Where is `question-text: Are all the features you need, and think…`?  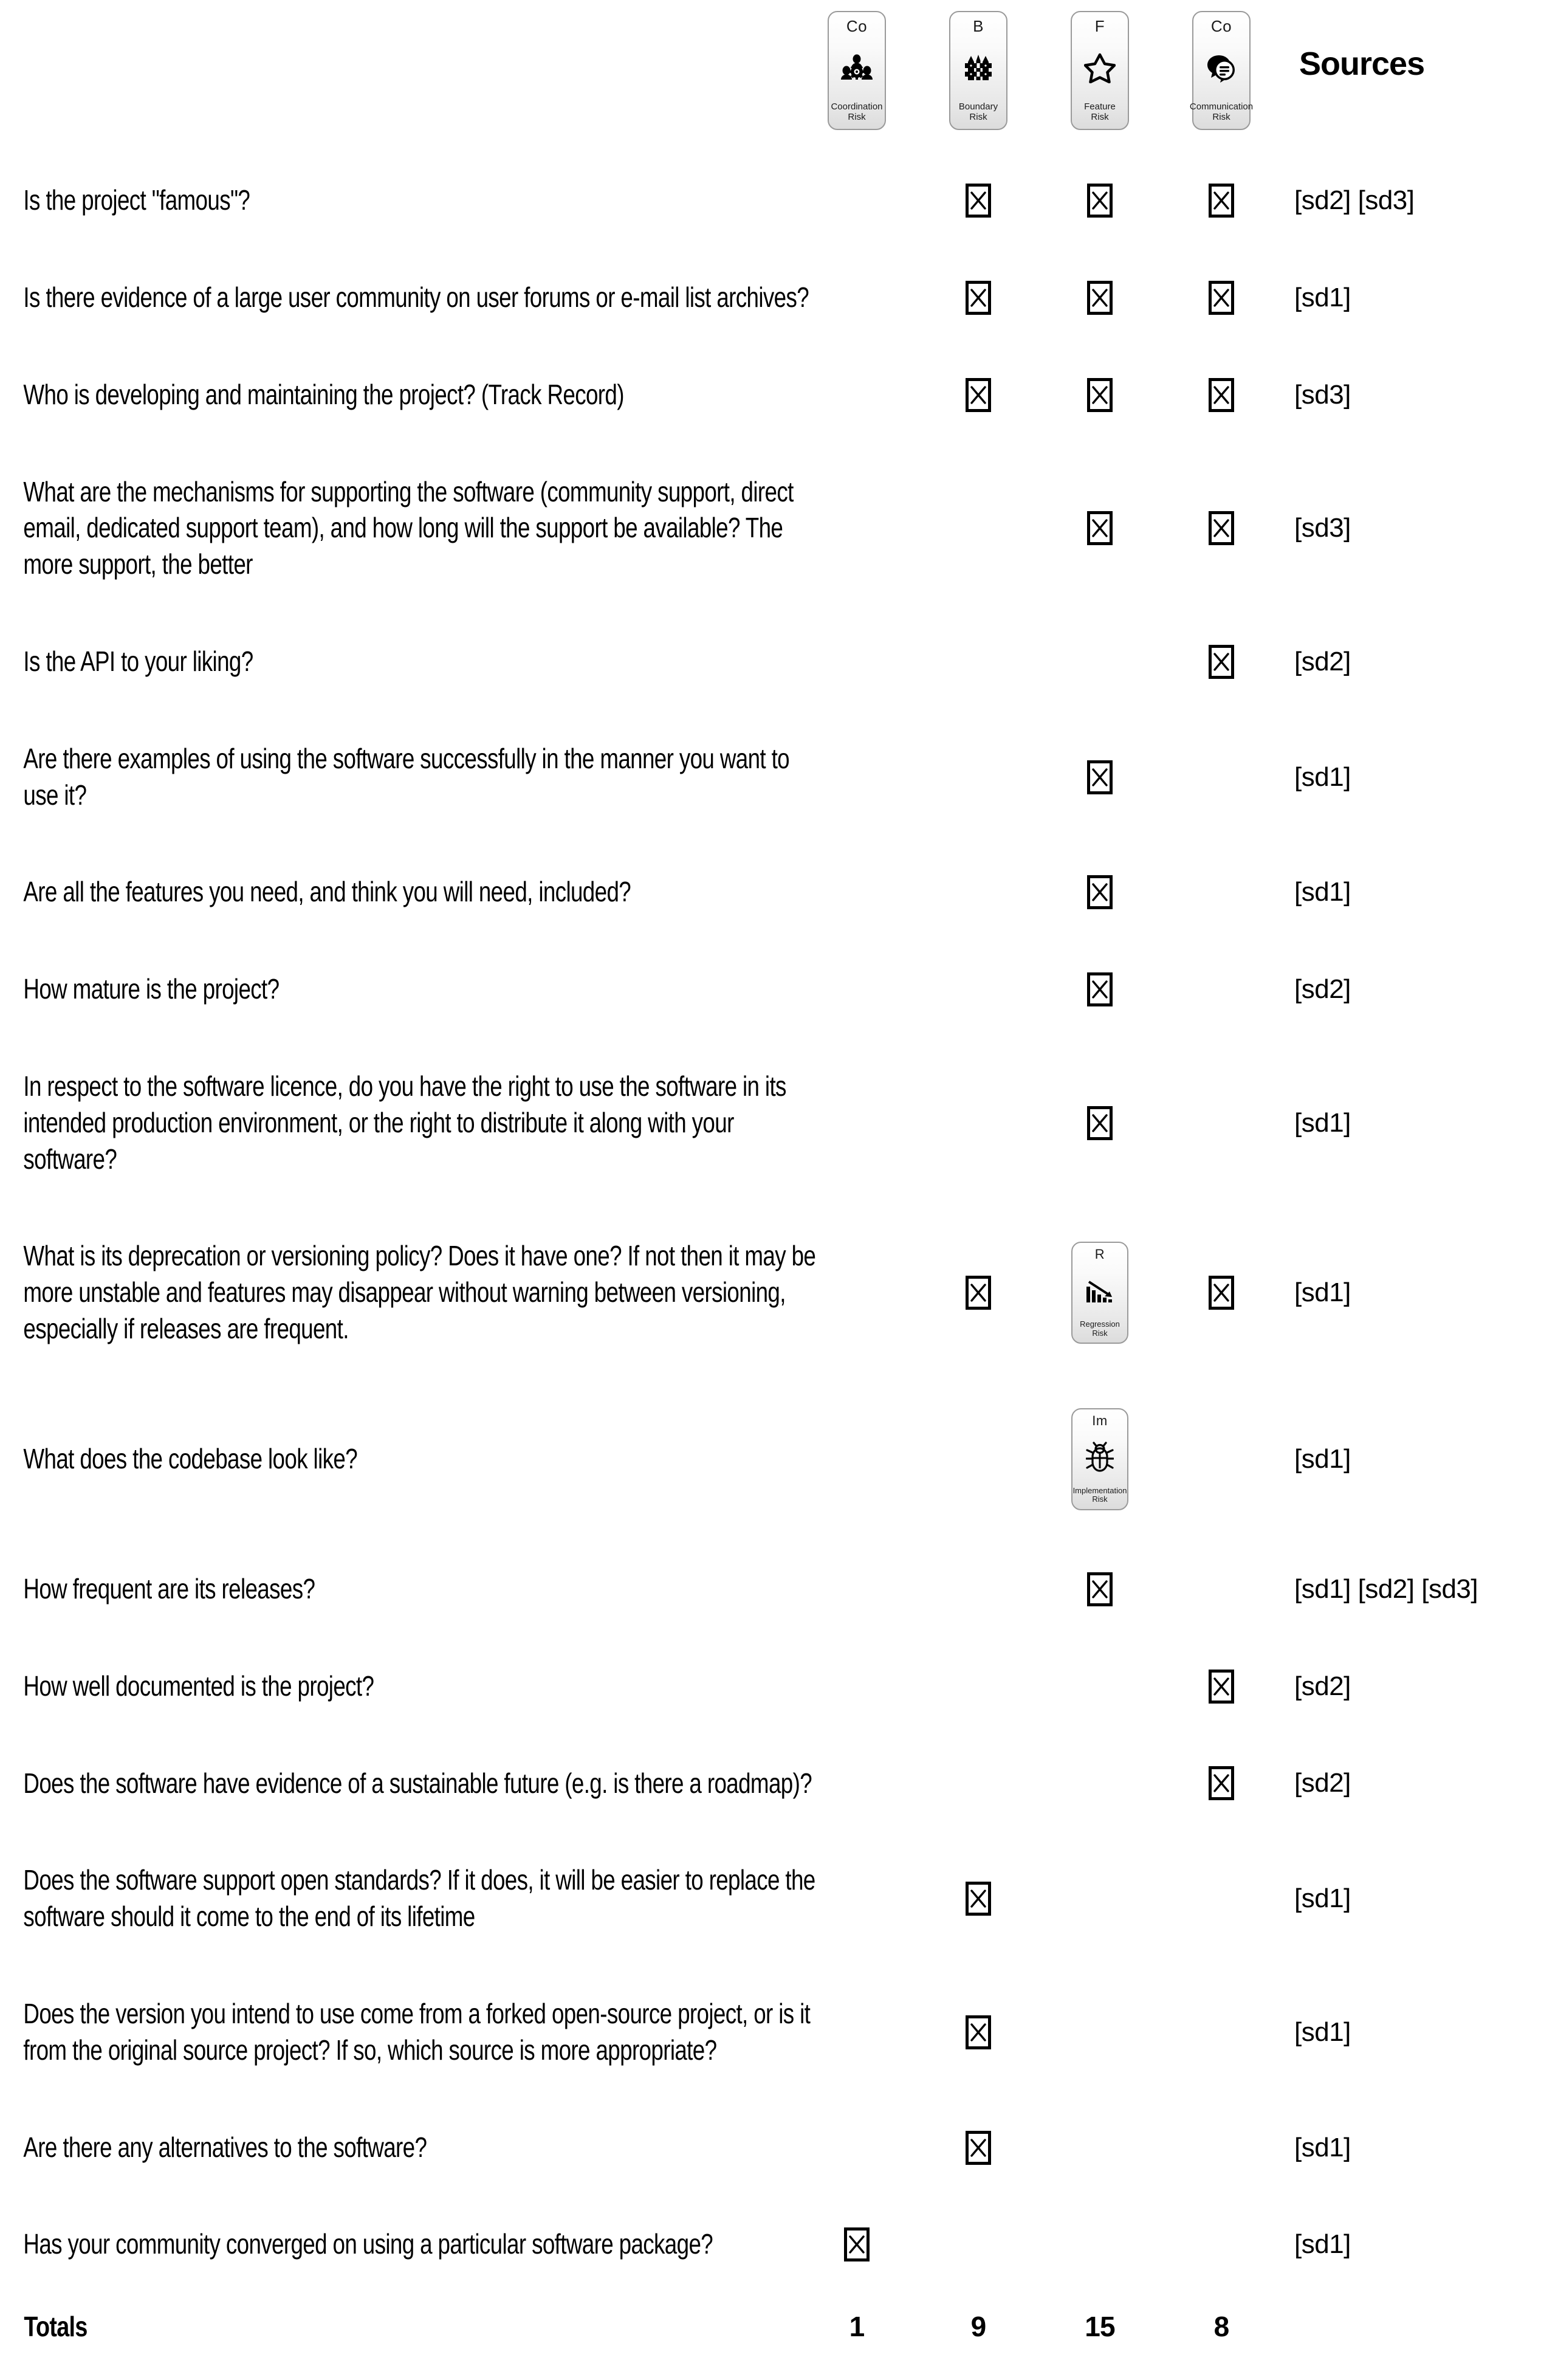
question-text: Are all the features you need, and think… is located at coordinates (327, 892).